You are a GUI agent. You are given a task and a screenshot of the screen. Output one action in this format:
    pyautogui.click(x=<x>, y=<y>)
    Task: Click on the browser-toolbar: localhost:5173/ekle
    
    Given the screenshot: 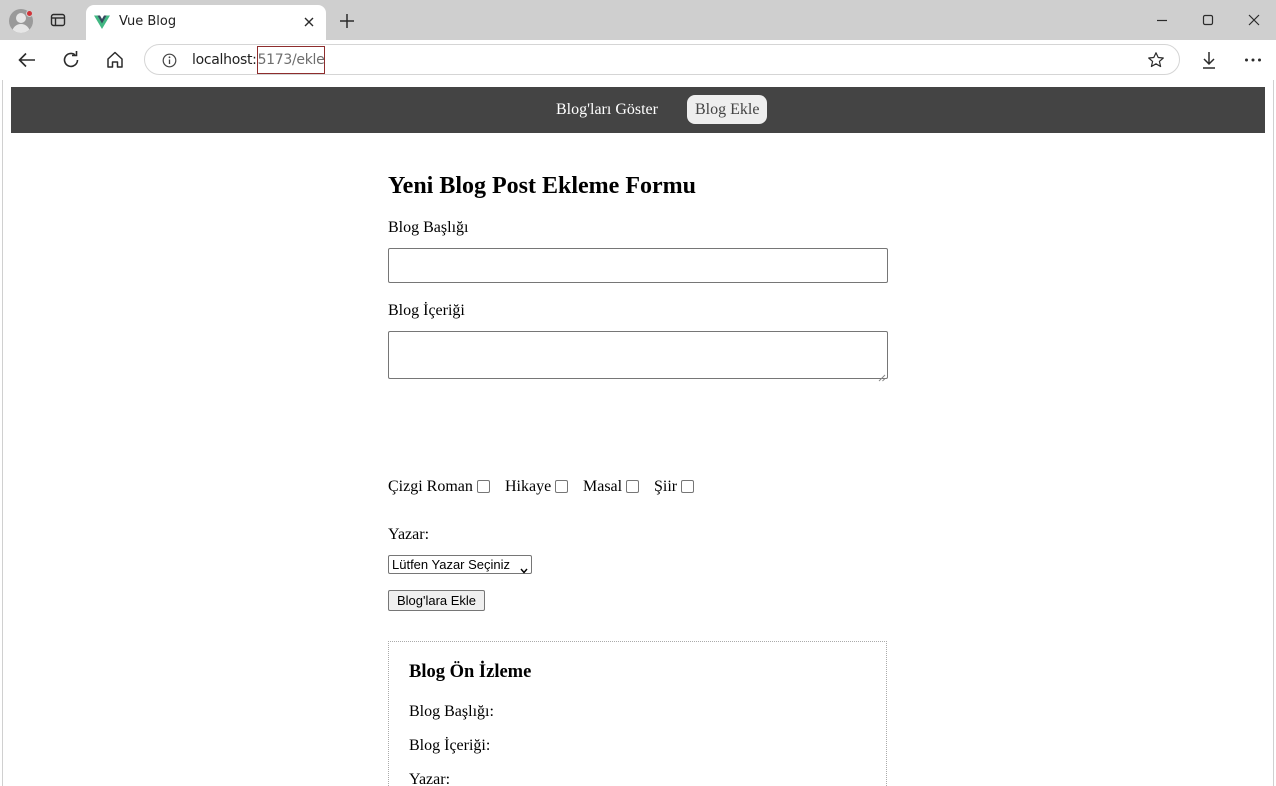 What is the action you would take?
    pyautogui.click(x=638, y=60)
    